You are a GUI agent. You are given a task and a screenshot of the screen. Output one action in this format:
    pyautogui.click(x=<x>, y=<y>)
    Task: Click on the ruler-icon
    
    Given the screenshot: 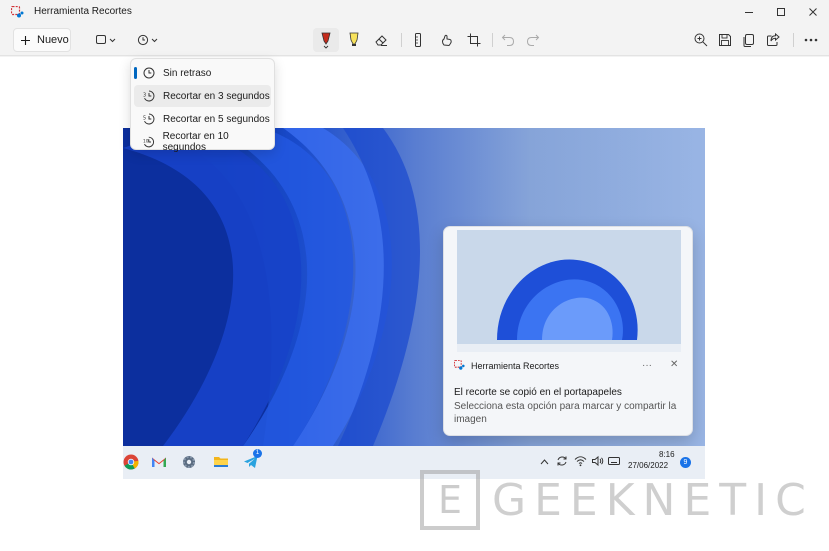 What is the action you would take?
    pyautogui.click(x=418, y=40)
    